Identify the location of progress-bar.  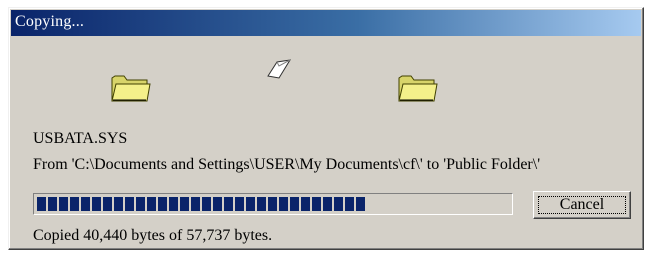
(273, 204).